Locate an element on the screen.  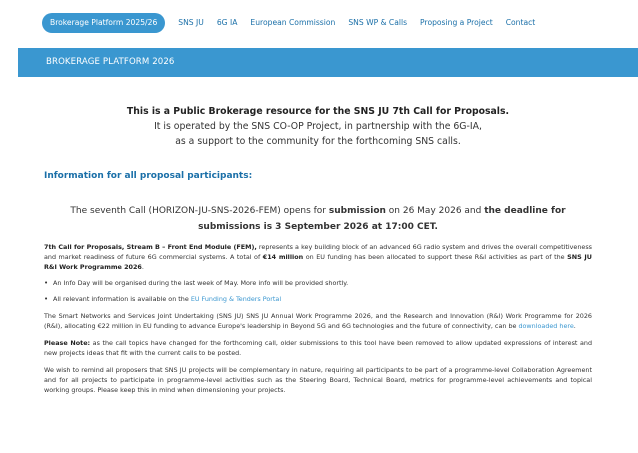
nav-brokerage-platform: Brokerage Platform 2025/26 is located at coordinates (104, 23).